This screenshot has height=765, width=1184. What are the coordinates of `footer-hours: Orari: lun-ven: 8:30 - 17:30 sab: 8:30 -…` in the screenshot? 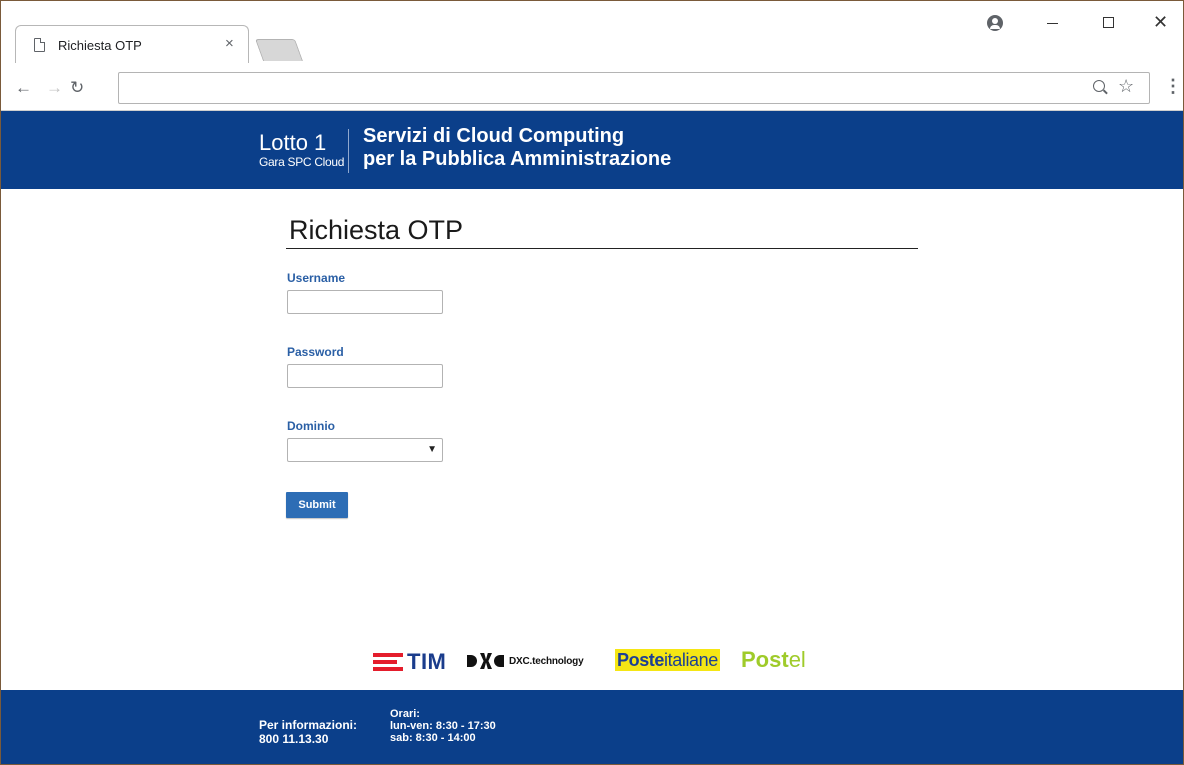 It's located at (443, 726).